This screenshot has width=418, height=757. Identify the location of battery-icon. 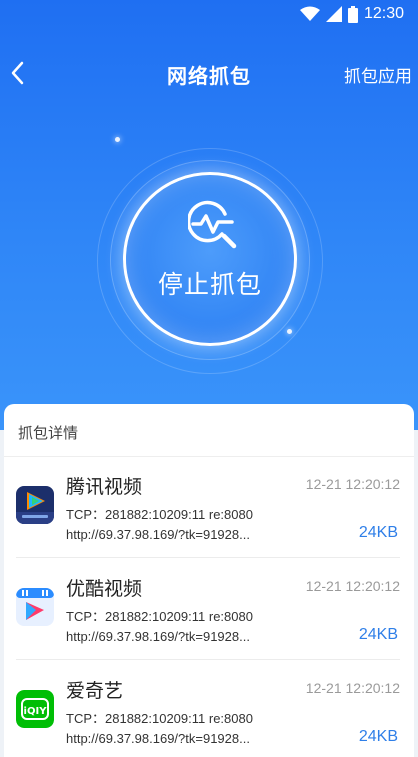
(352, 14).